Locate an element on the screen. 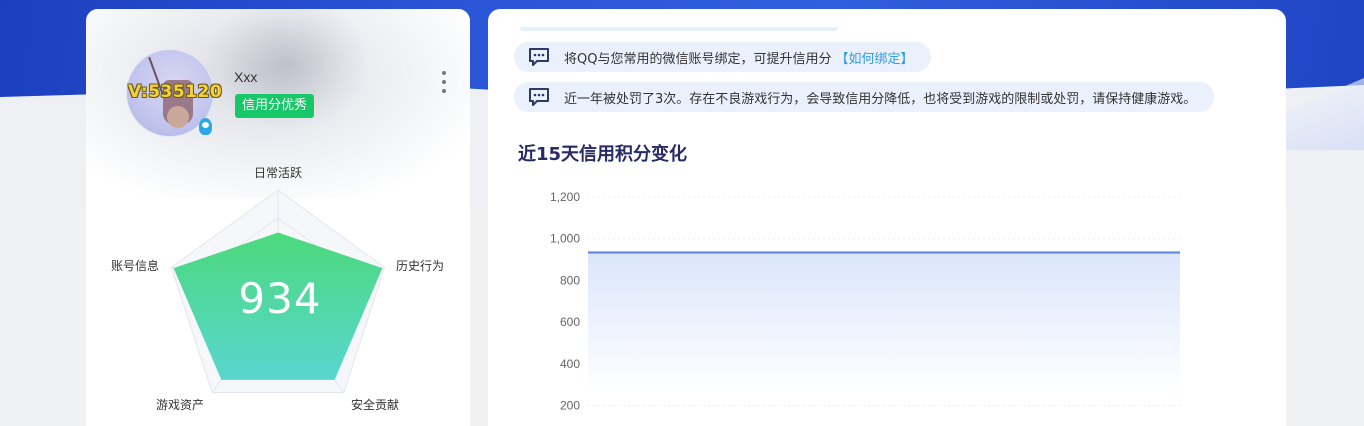  avatar-art-bear is located at coordinates (178, 117).